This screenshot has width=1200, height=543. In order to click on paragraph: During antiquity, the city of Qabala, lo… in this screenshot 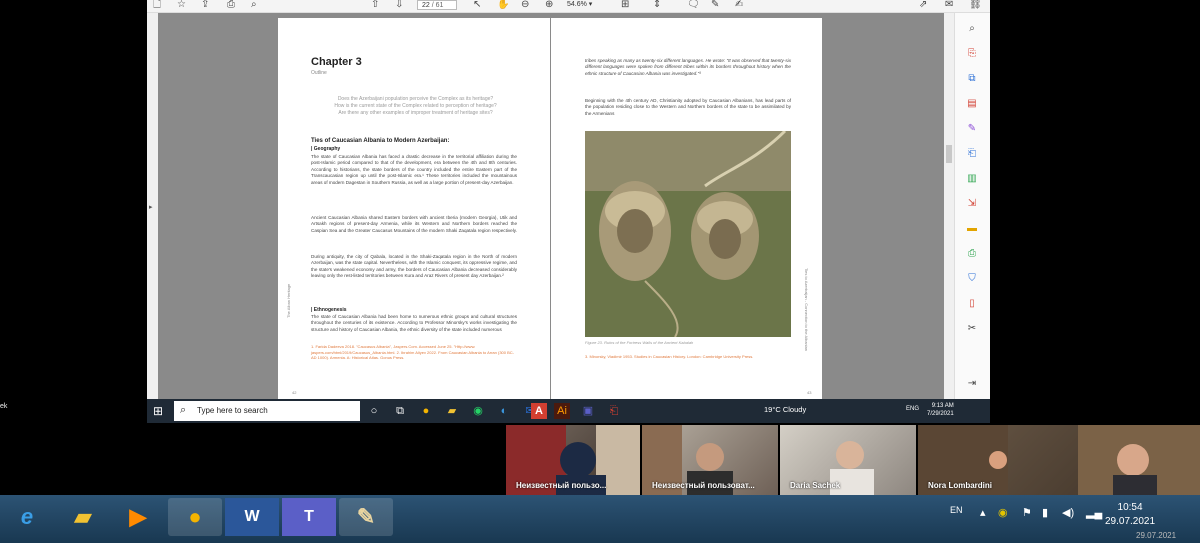, I will do `click(414, 266)`.